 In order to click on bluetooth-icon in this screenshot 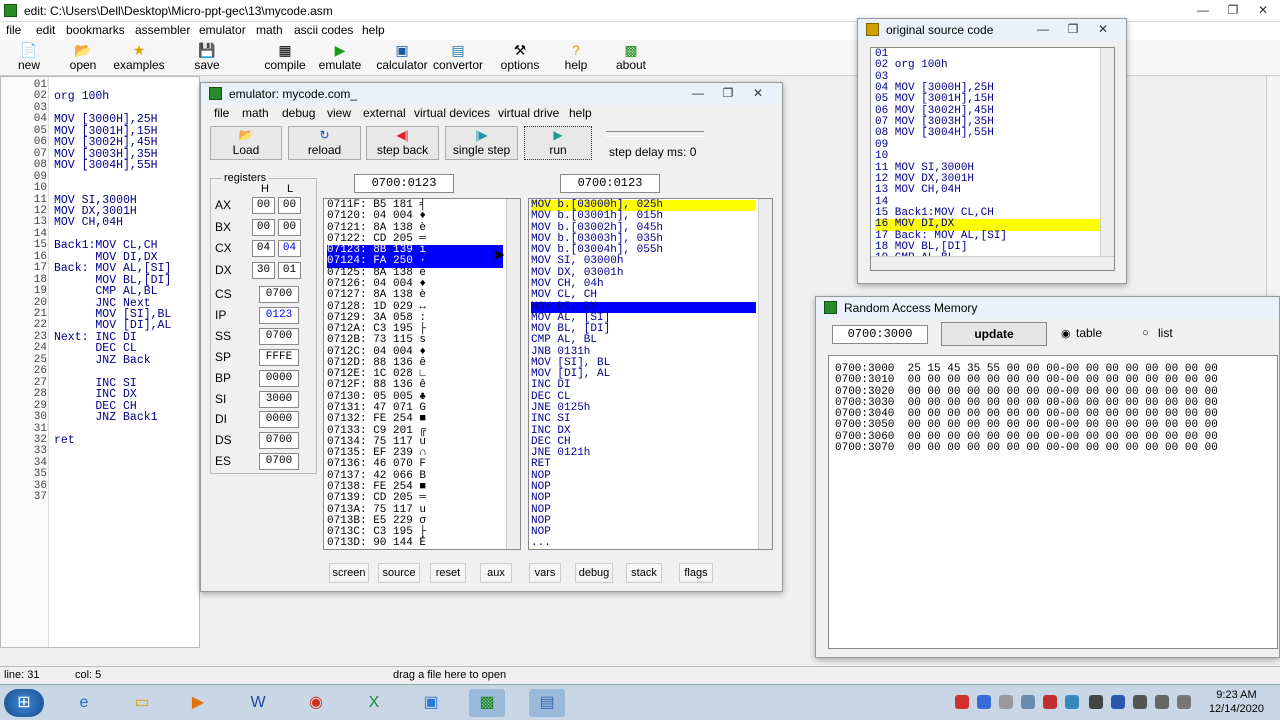, I will do `click(1118, 702)`.